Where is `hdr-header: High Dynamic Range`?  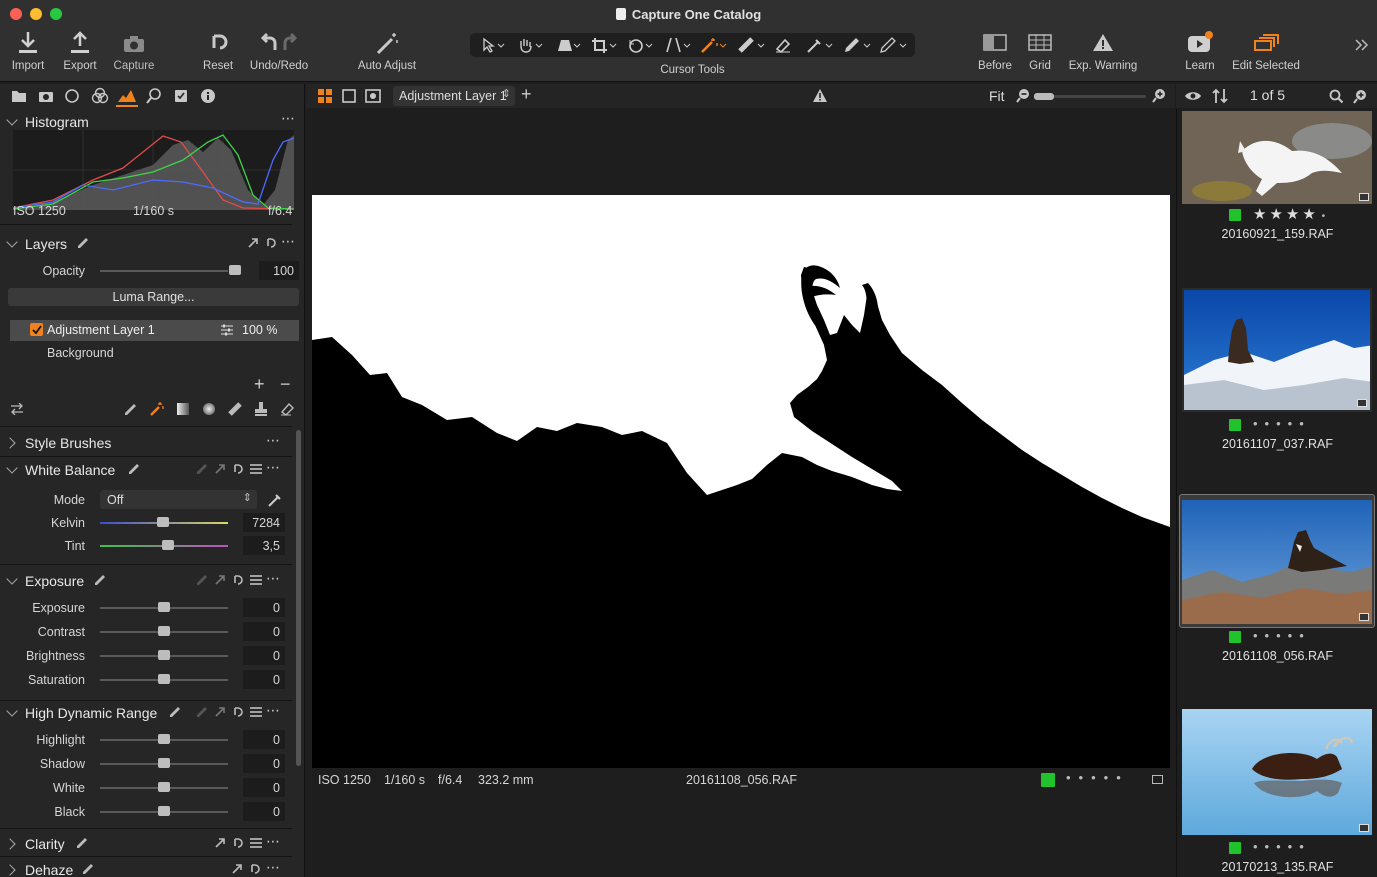 hdr-header: High Dynamic Range is located at coordinates (146, 713).